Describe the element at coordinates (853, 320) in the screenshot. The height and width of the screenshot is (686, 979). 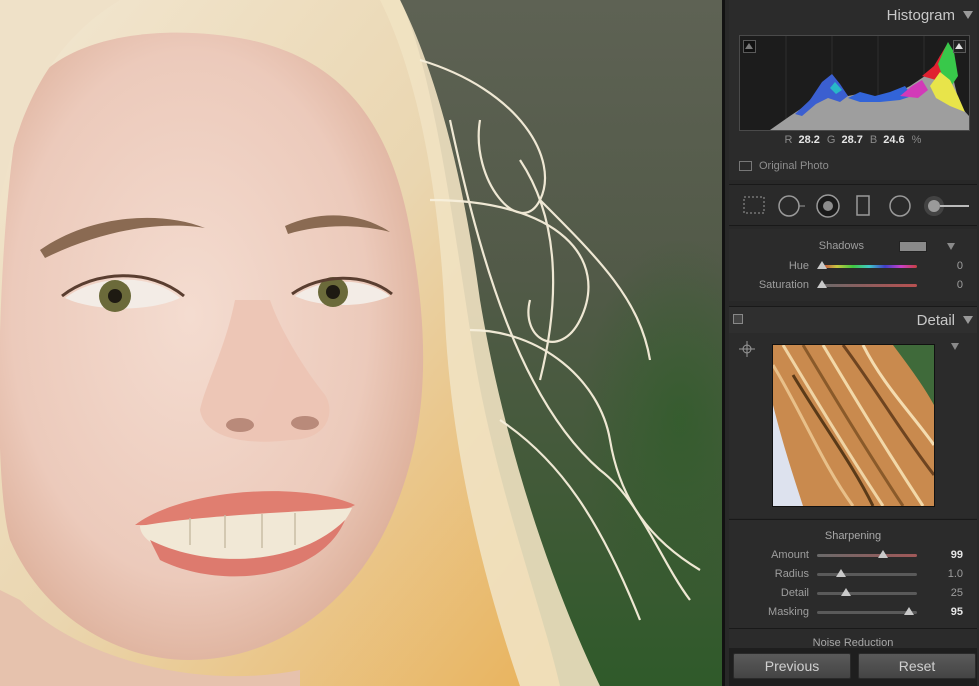
I see `detail-header: Detail` at that location.